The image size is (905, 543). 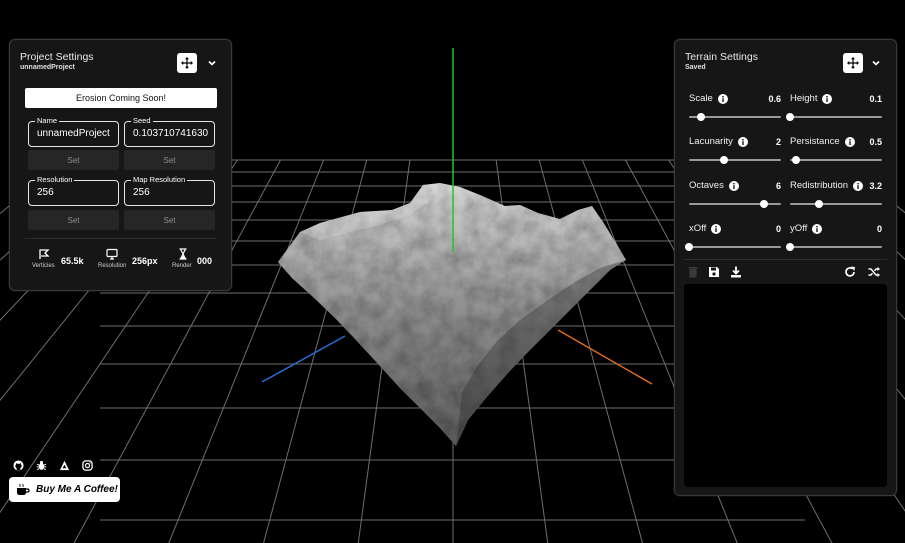 What do you see at coordinates (87, 465) in the screenshot?
I see `instagram-icon` at bounding box center [87, 465].